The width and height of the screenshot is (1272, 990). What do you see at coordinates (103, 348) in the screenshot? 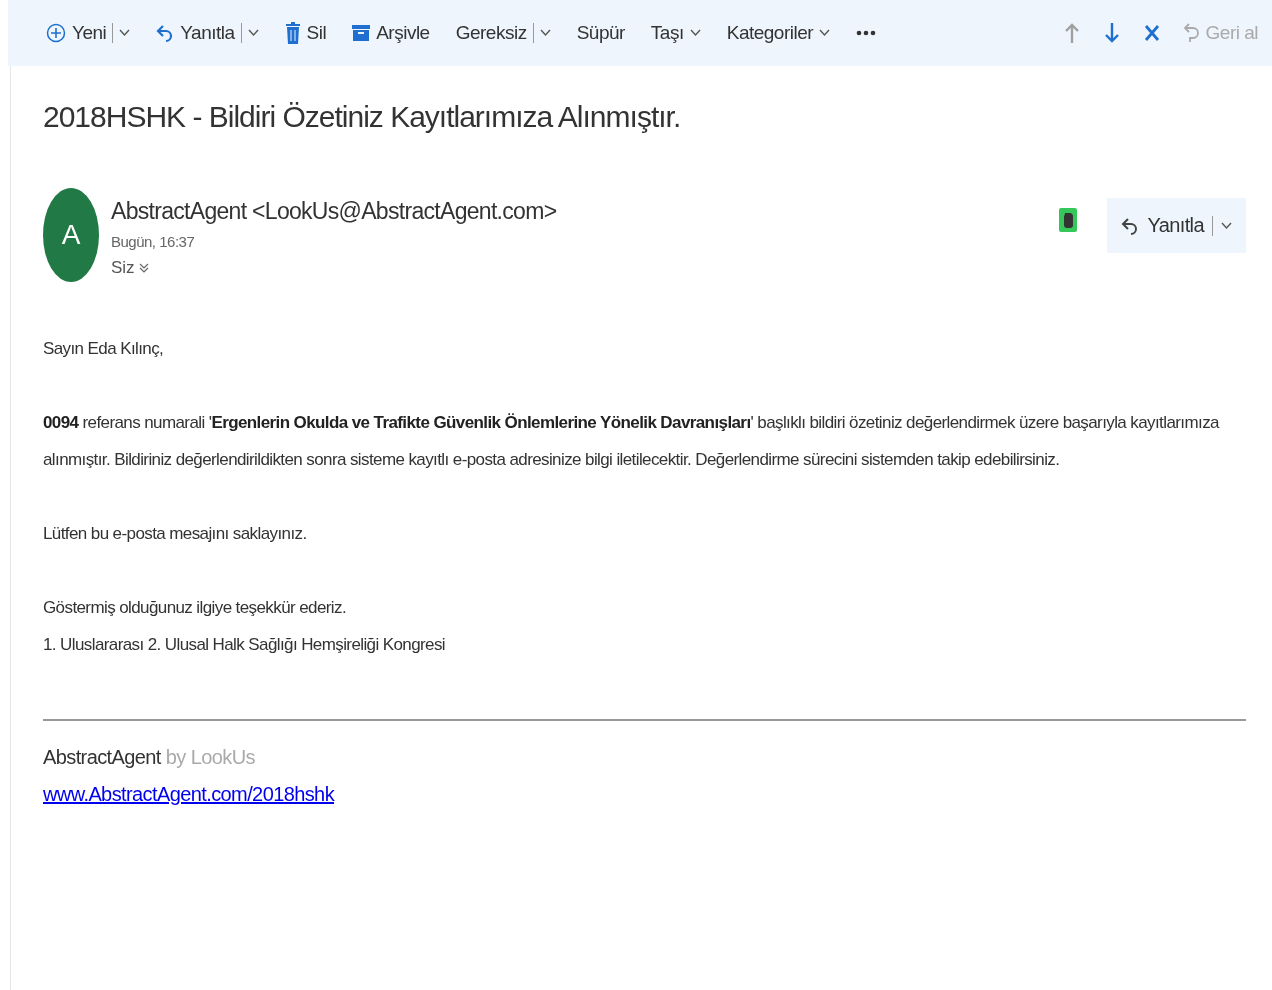
I see `body-text: Sayın Eda Kılınç,` at bounding box center [103, 348].